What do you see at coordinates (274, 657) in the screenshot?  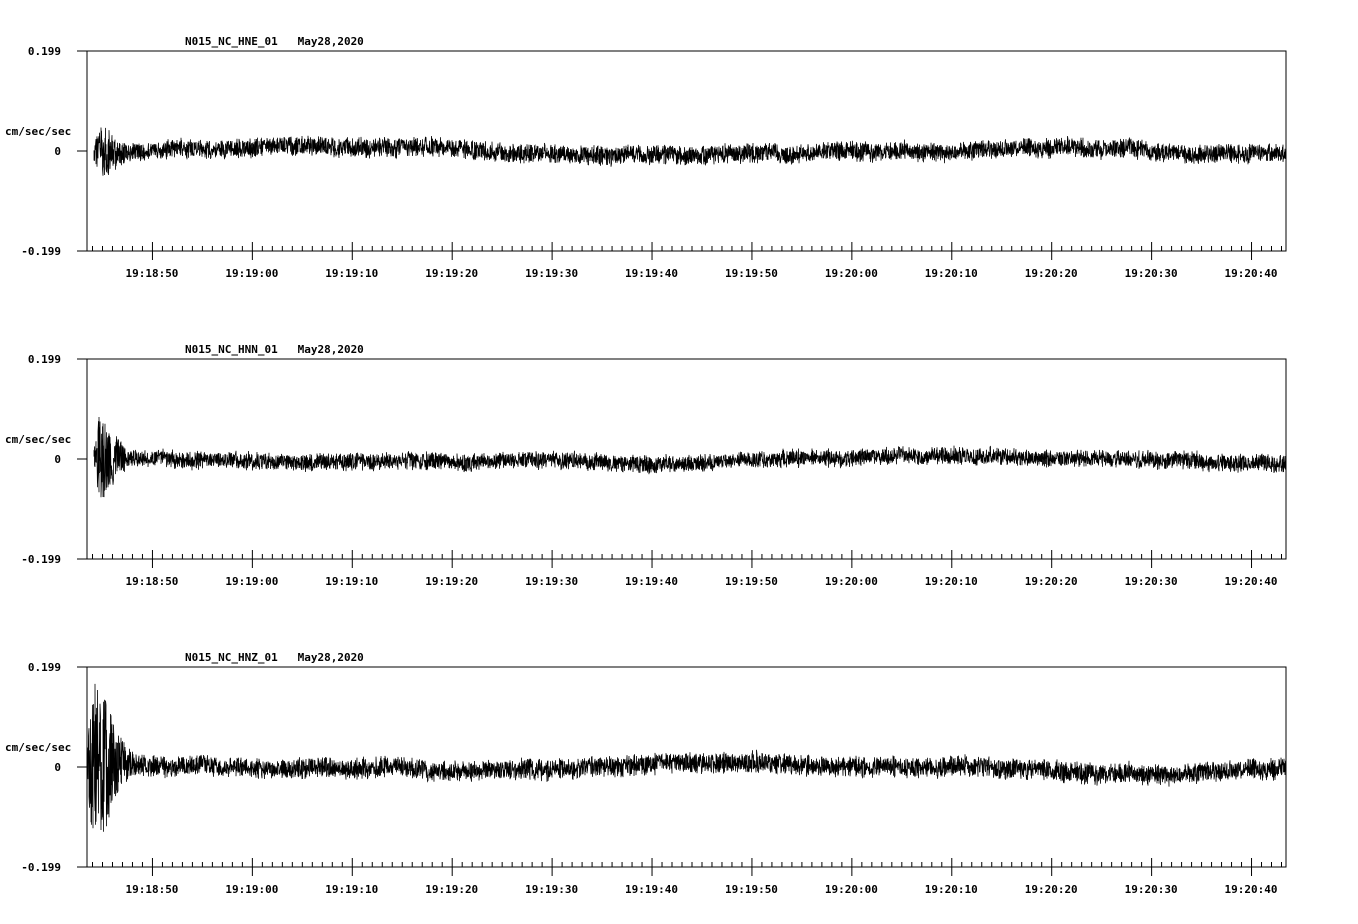 I see `panel-title: N015_NC_HNZ_01 May28,2020` at bounding box center [274, 657].